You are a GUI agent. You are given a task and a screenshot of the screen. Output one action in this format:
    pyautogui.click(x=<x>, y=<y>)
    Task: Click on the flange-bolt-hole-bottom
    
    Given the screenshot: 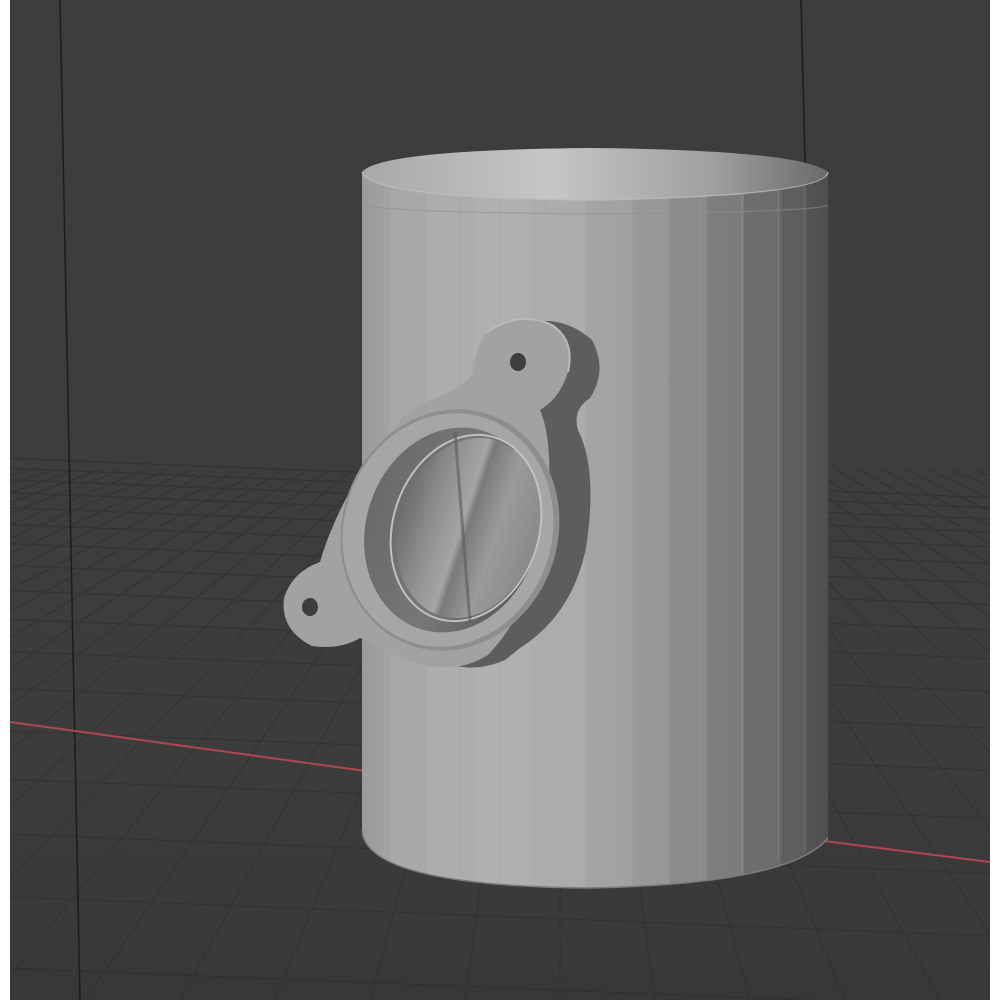 What is the action you would take?
    pyautogui.click(x=310, y=607)
    